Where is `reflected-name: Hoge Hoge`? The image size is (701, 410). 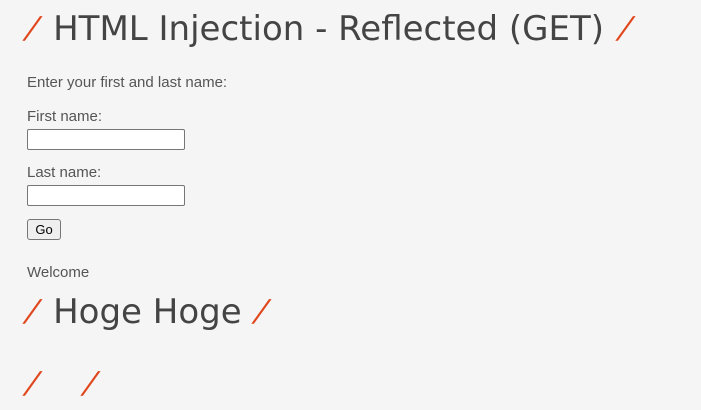
reflected-name: Hoge Hoge is located at coordinates (147, 312).